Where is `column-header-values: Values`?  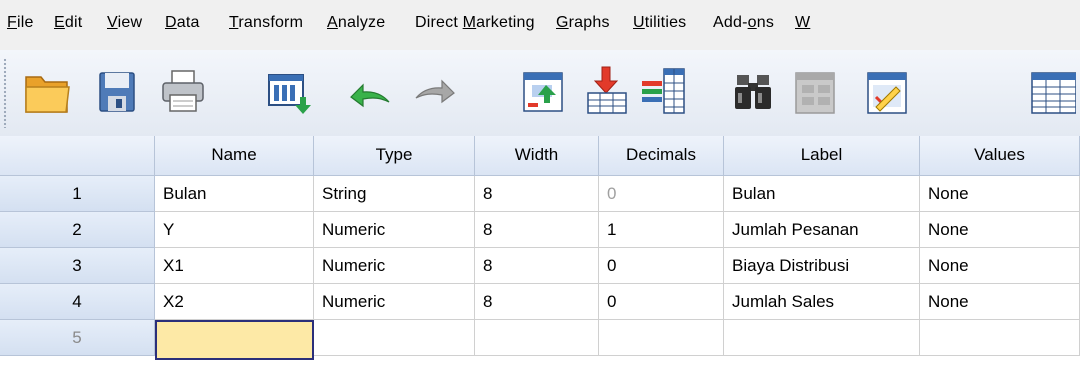 column-header-values: Values is located at coordinates (1000, 156).